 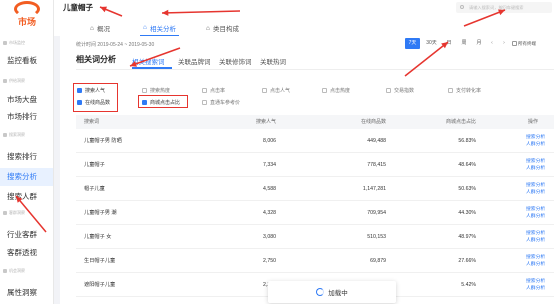 I want to click on cell-mall-click-ratio: 44.30%, so click(x=467, y=213).